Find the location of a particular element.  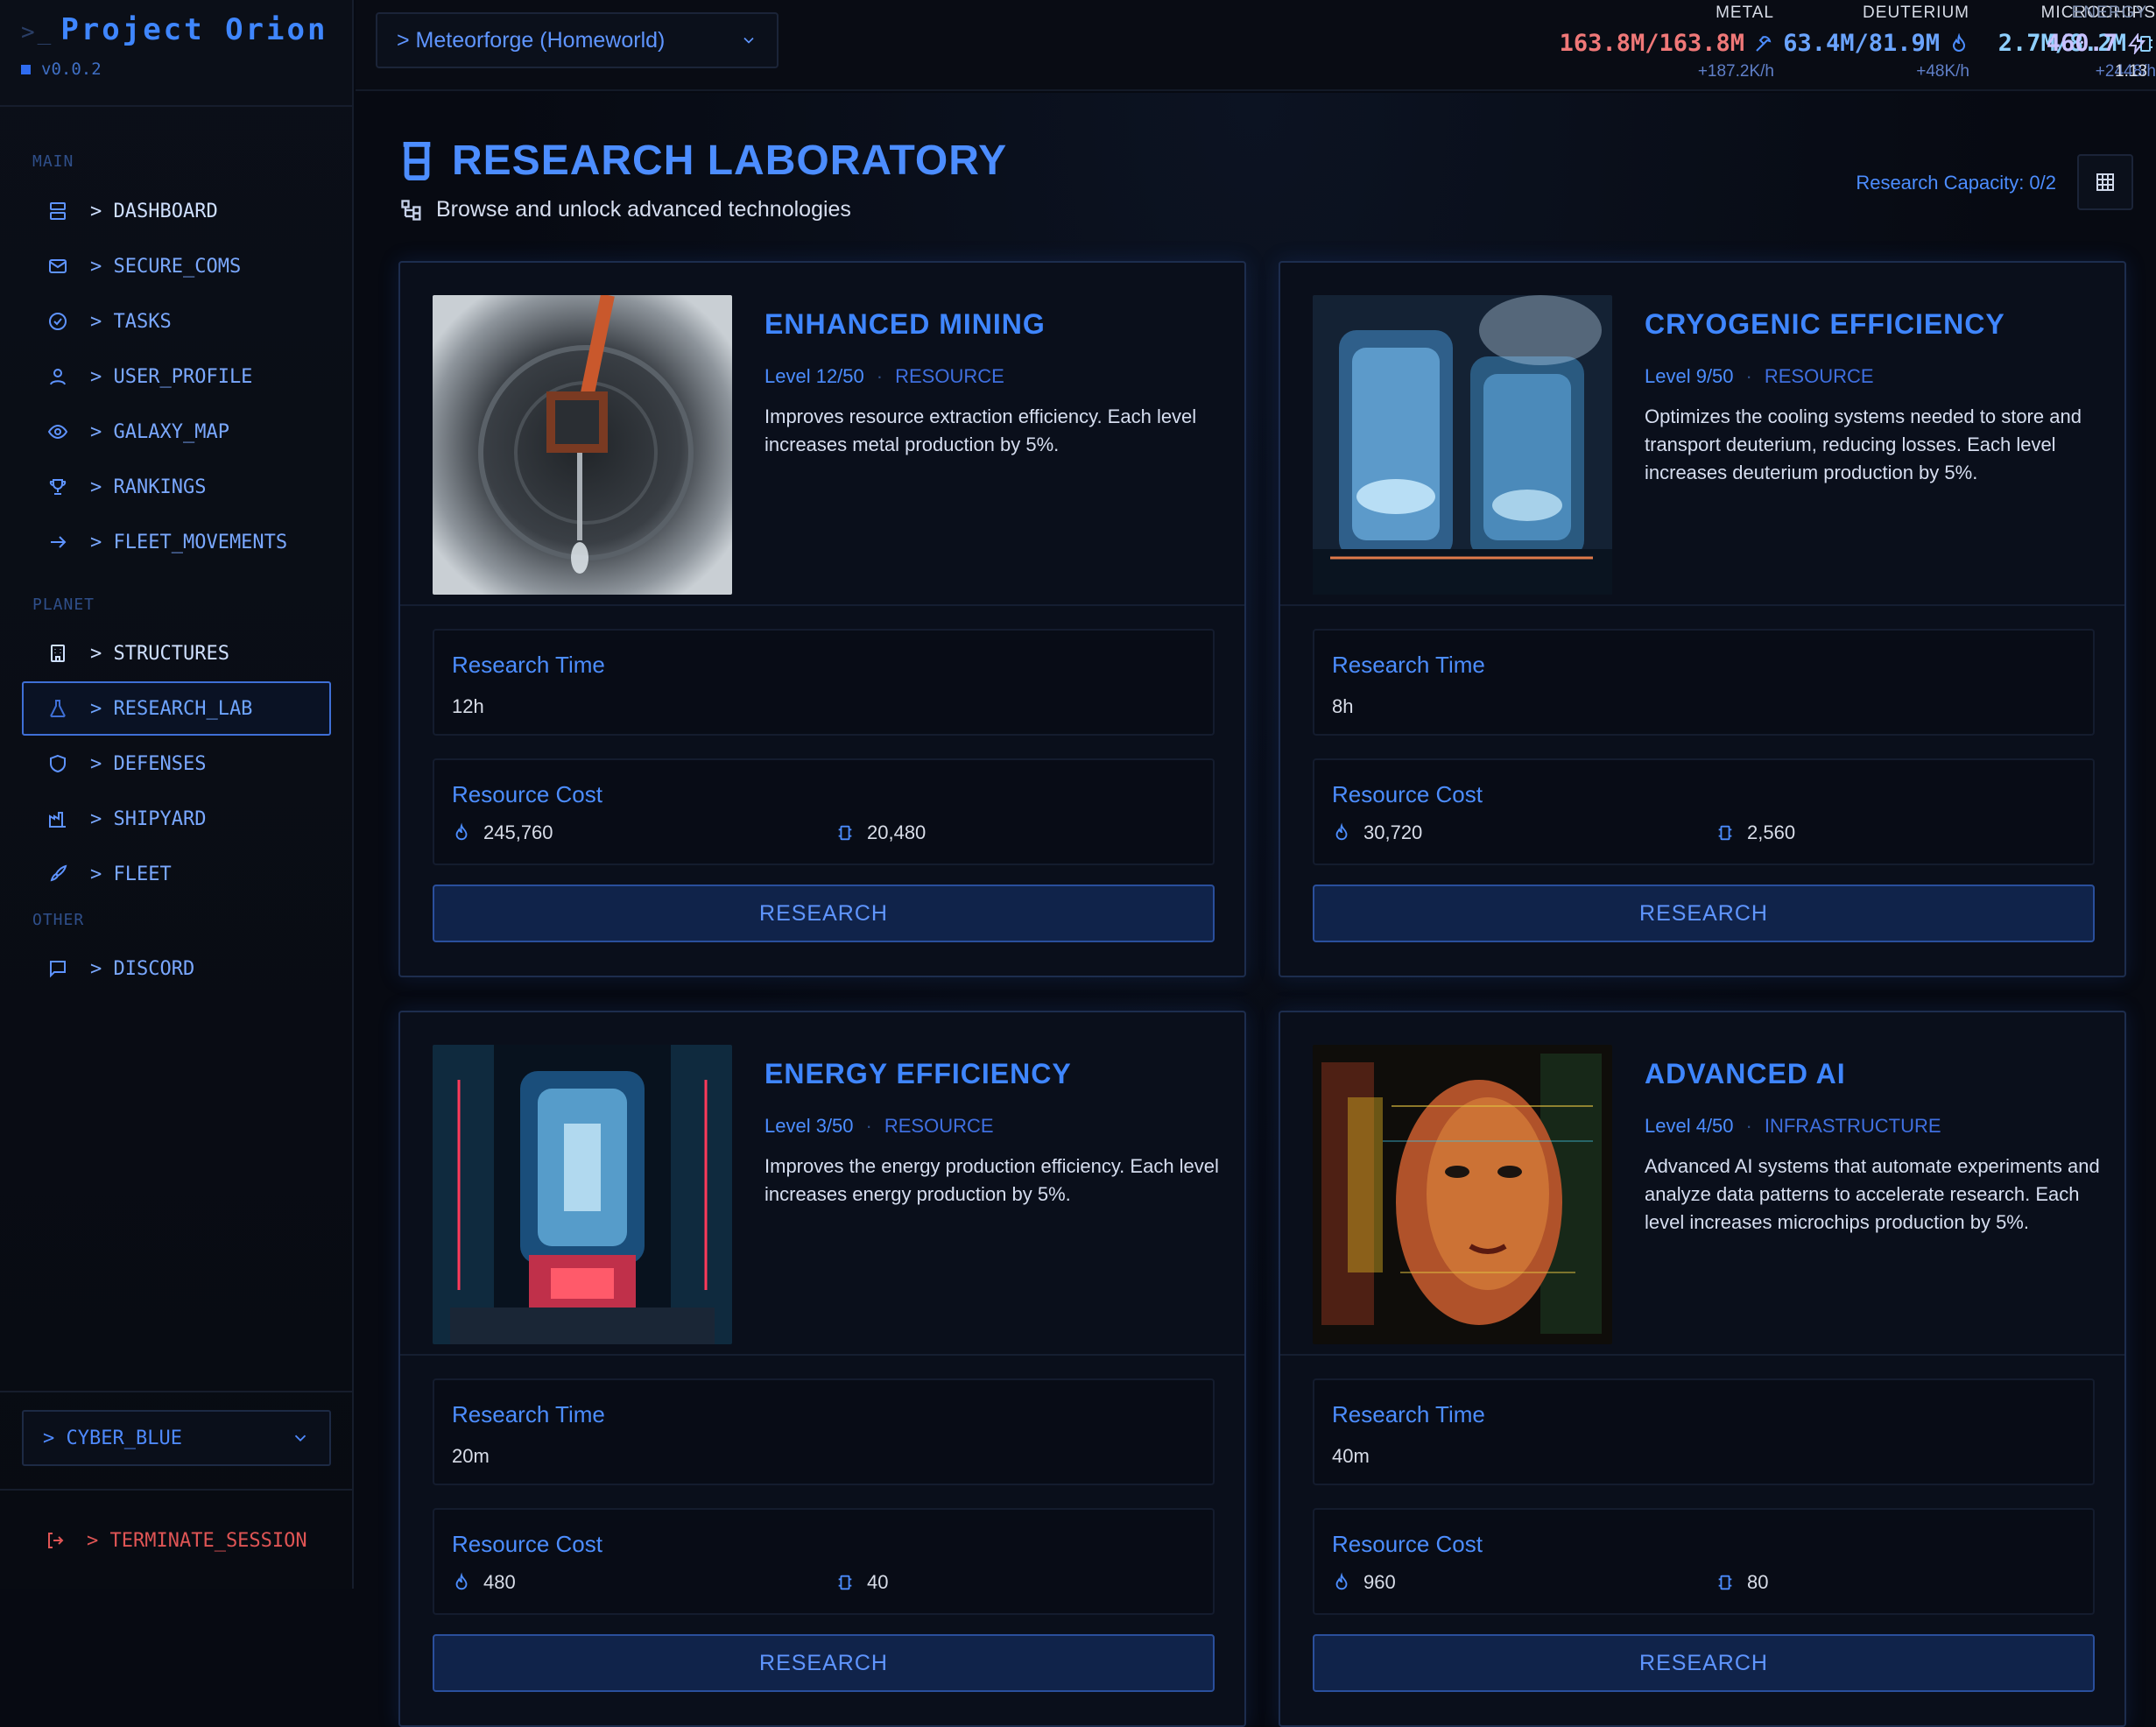

chip-icon is located at coordinates (1725, 833).